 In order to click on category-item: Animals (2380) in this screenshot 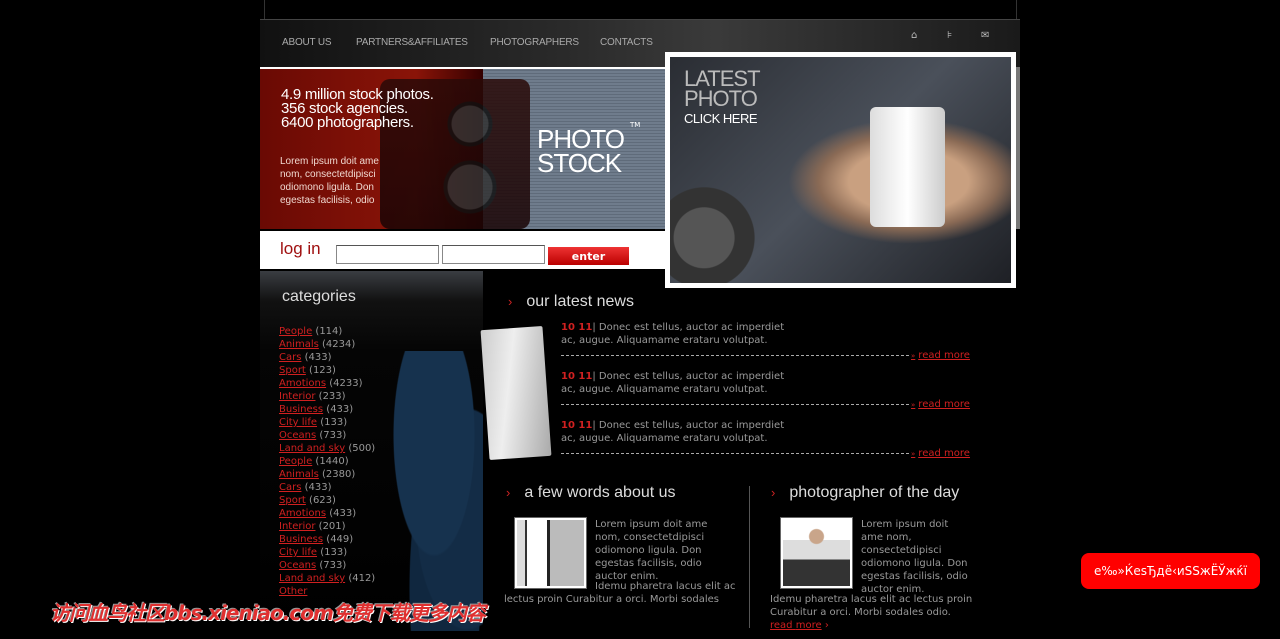, I will do `click(327, 474)`.